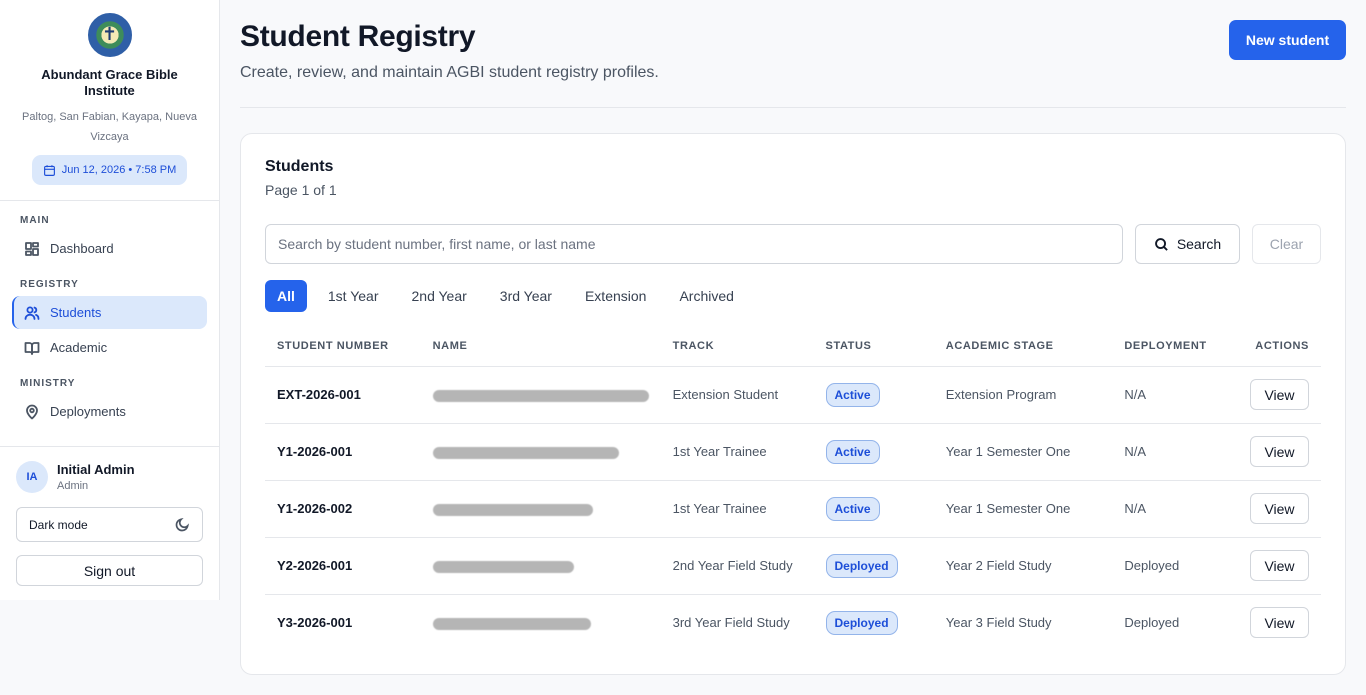 The height and width of the screenshot is (695, 1366). I want to click on tab-archived: Archived, so click(706, 296).